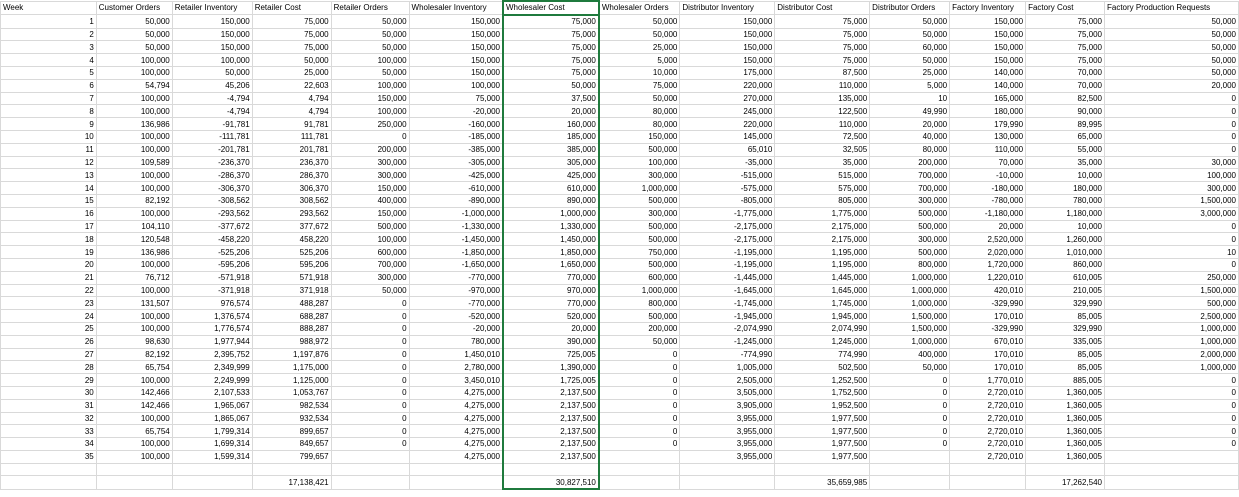  I want to click on cell: -160,000, so click(456, 124).